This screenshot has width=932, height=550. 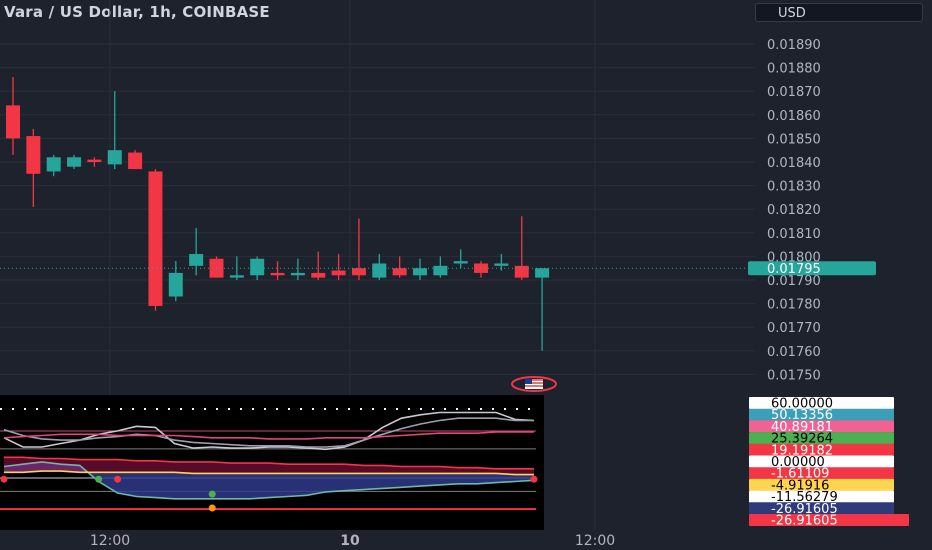 What do you see at coordinates (794, 269) in the screenshot?
I see `last-price-label: 0.01795` at bounding box center [794, 269].